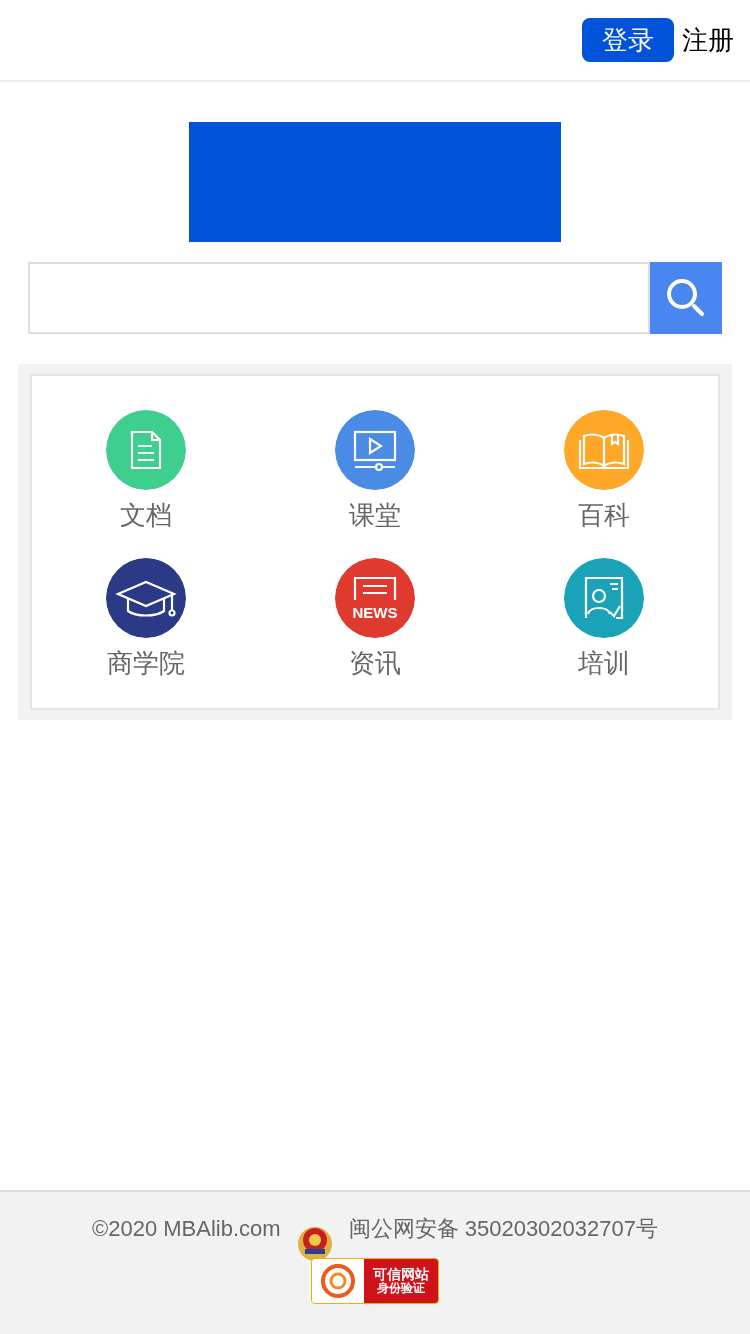 This screenshot has width=750, height=1334. Describe the element at coordinates (186, 1229) in the screenshot. I see `copyright-text: ©2020 MBAlib.com` at that location.